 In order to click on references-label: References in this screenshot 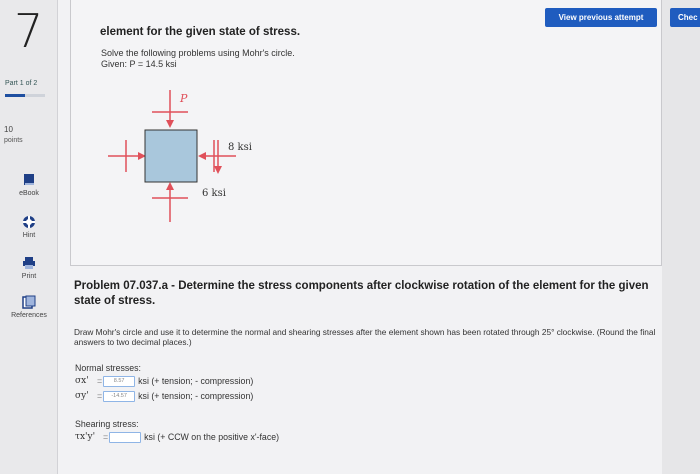, I will do `click(29, 315)`.